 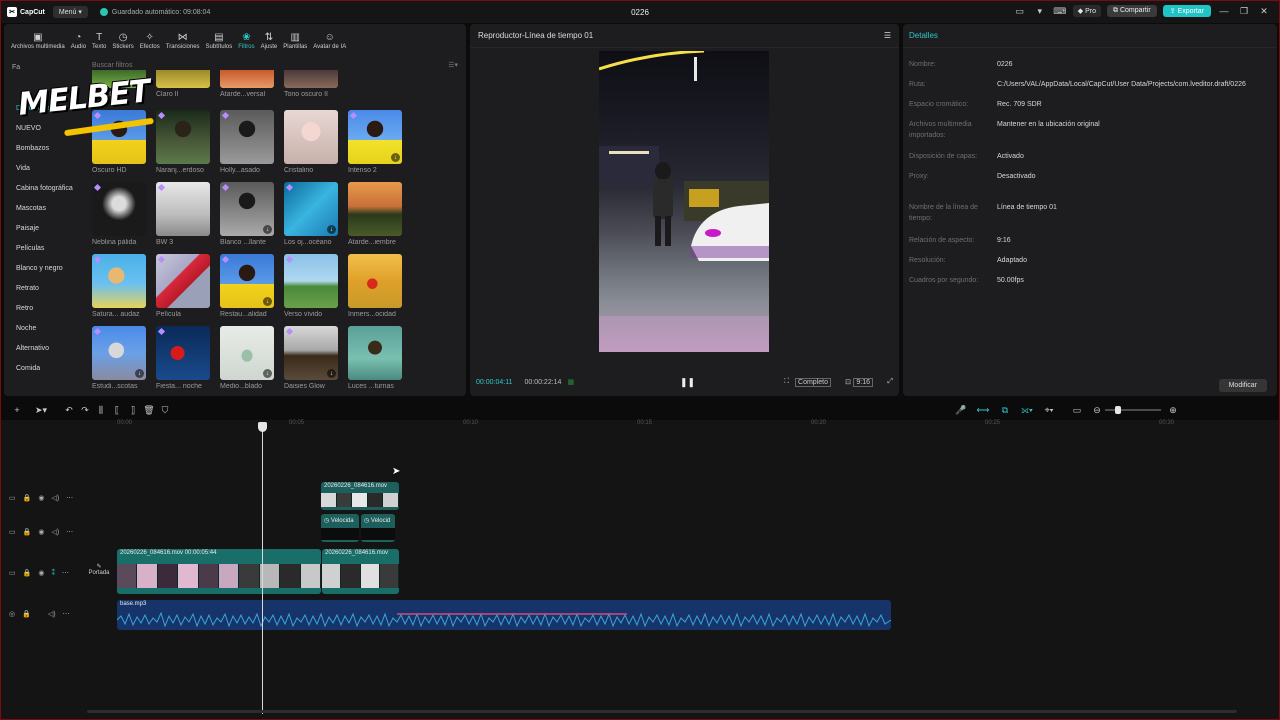 I want to click on menu-button: Menú ▾, so click(x=70, y=12).